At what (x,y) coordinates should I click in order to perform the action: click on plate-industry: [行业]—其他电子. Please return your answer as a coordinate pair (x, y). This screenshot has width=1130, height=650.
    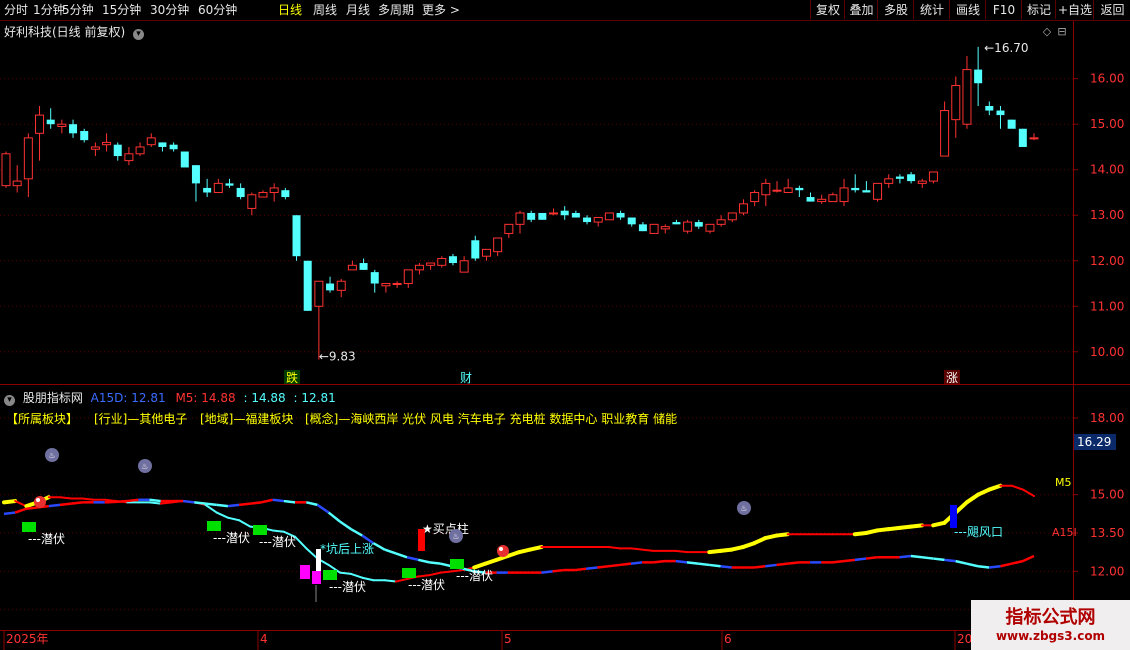
    Looking at the image, I should click on (140, 418).